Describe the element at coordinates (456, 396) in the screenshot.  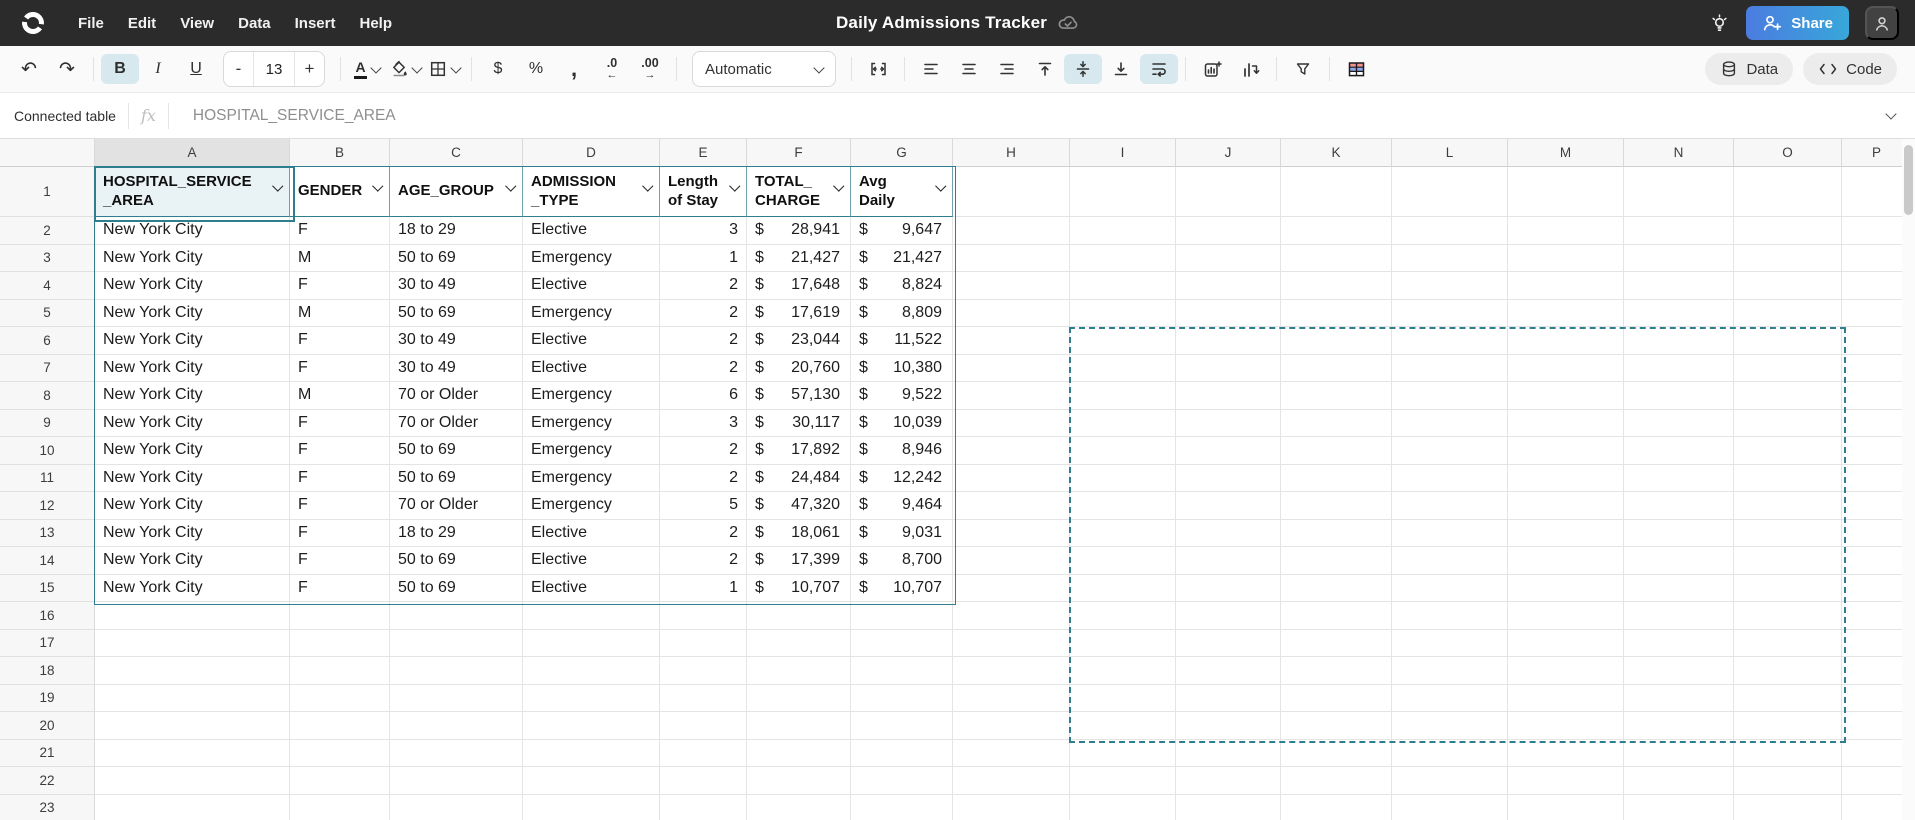
I see `cell: 70 or Older` at that location.